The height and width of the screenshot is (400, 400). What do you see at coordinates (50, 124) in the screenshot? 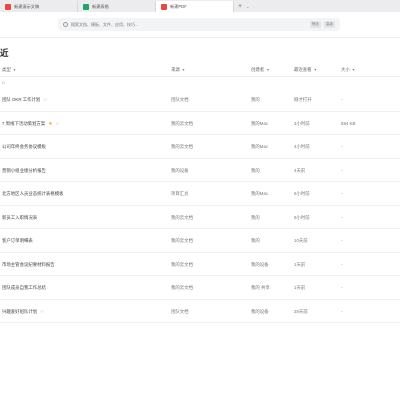
I see `star-icon: ★` at bounding box center [50, 124].